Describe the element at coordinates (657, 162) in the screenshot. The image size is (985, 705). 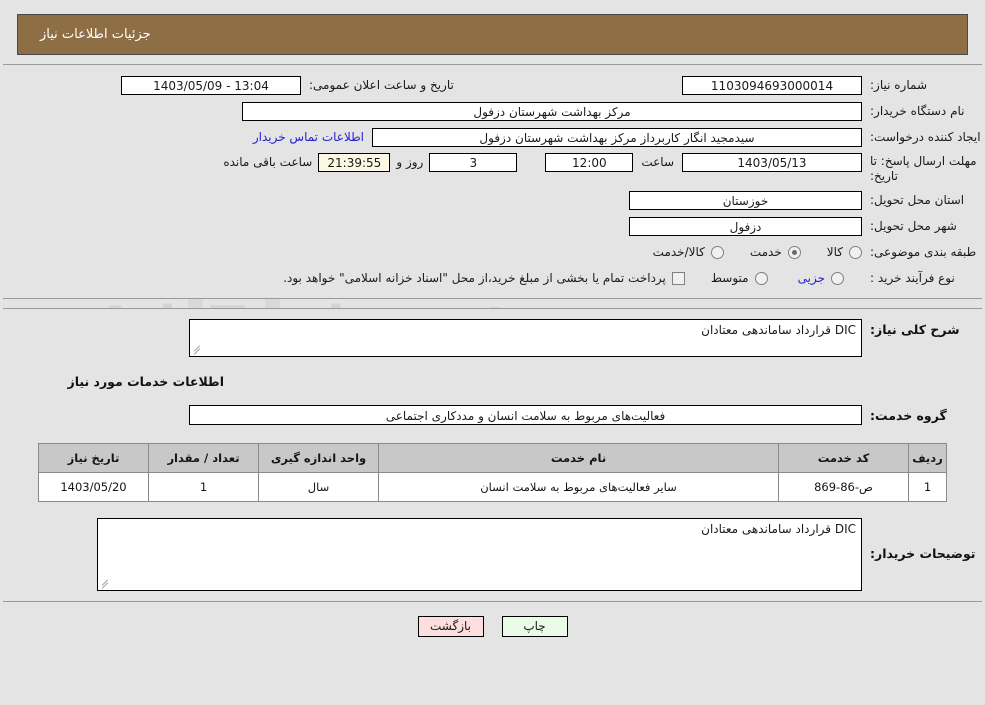
I see `deadline-time-label: ساعت` at that location.